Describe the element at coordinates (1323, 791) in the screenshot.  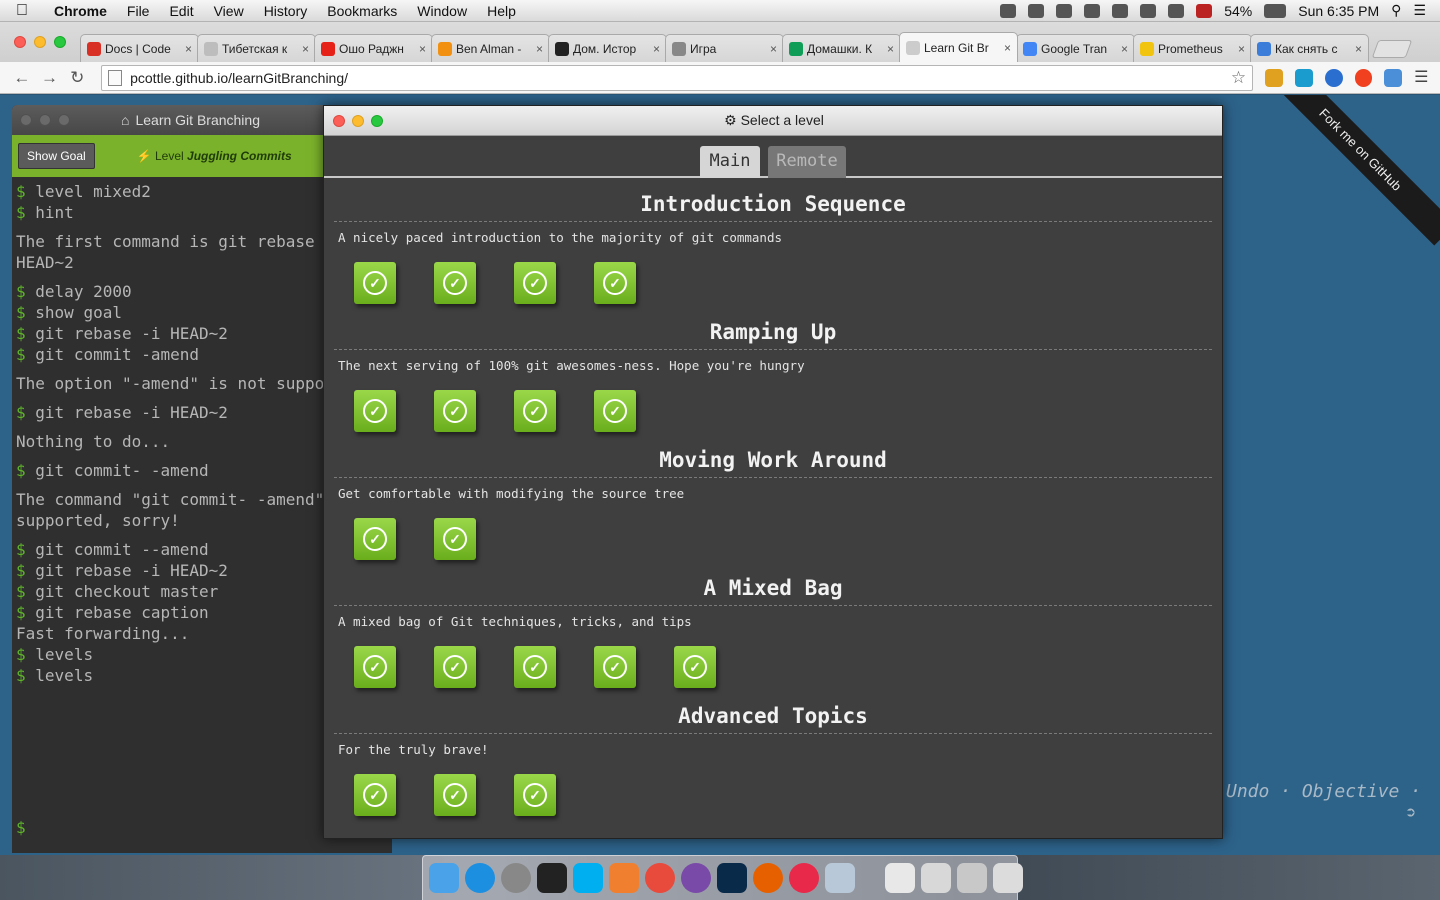
I see `undo-objective-links: Undo · Objective ·` at that location.